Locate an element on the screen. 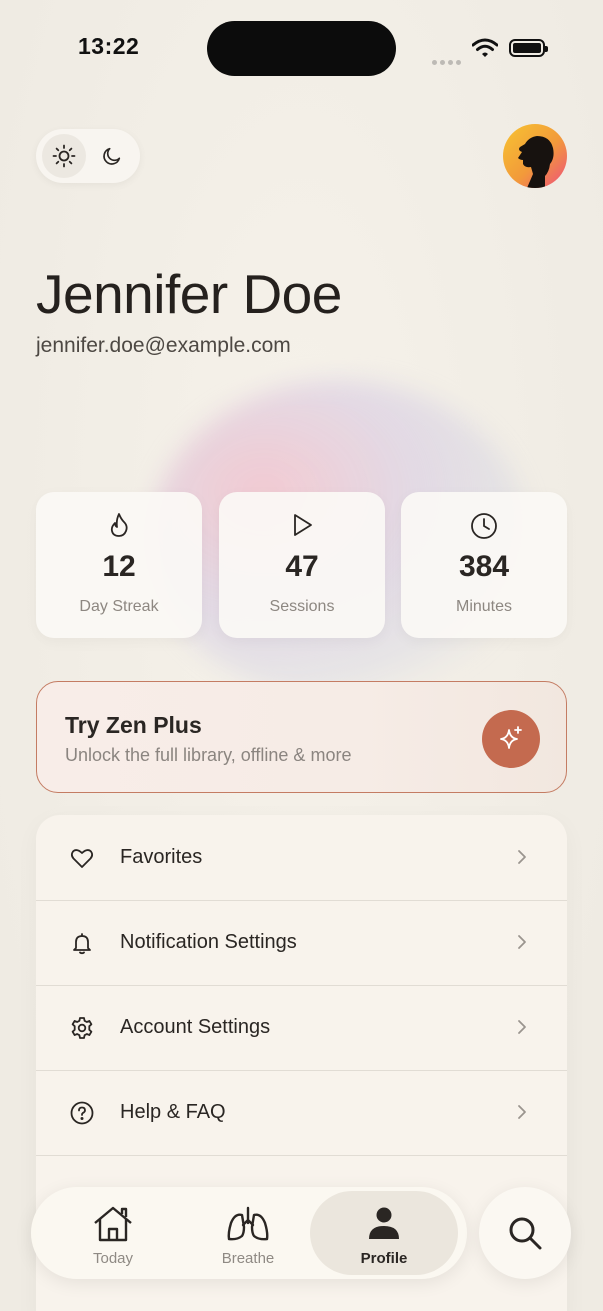 This screenshot has height=1311, width=603. promo-subtitle: Unlock the full library, offline & more is located at coordinates (208, 755).